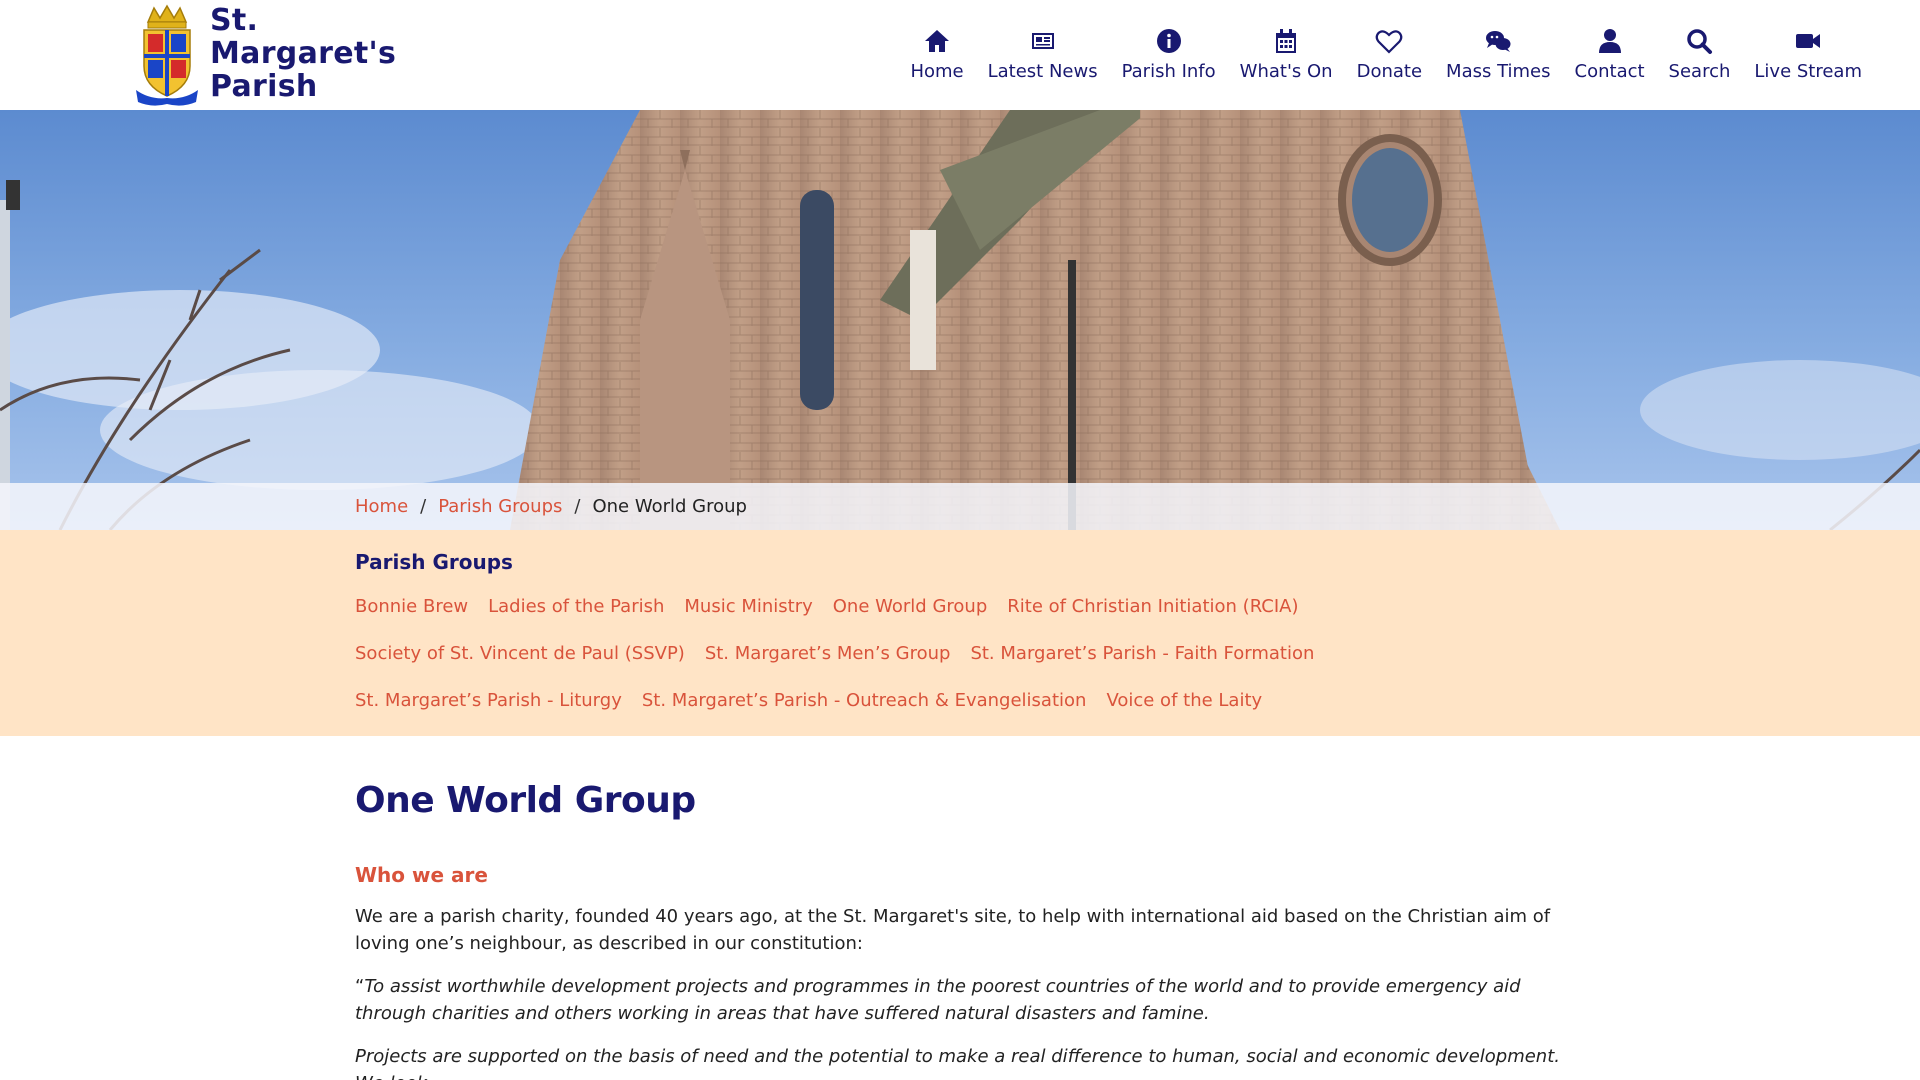  What do you see at coordinates (1699, 71) in the screenshot?
I see `nav-label: Search` at bounding box center [1699, 71].